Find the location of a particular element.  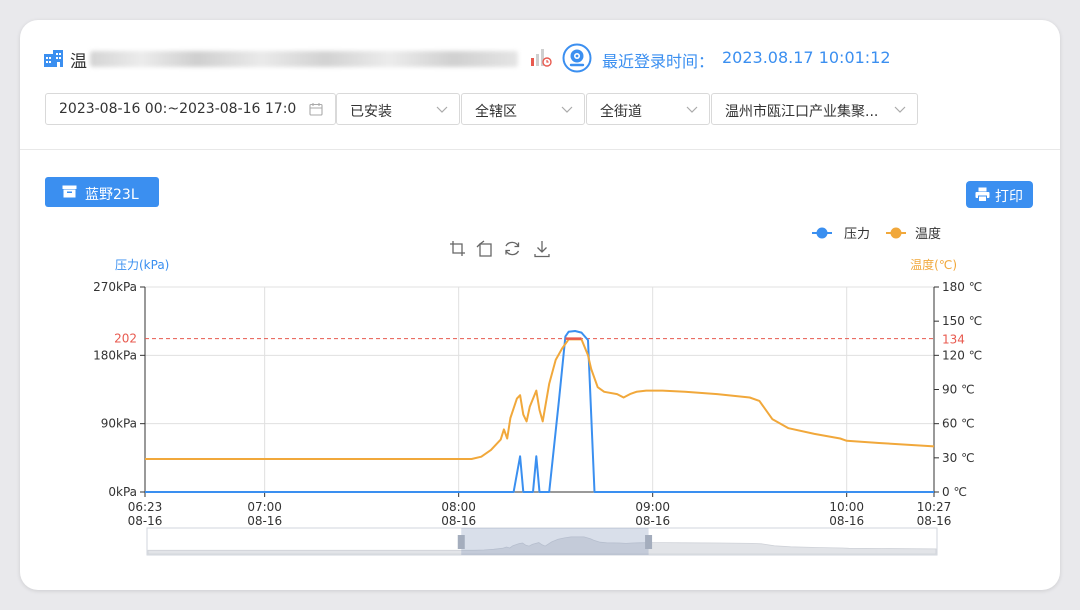

x-tick-time-label: 10:00 is located at coordinates (846, 507).